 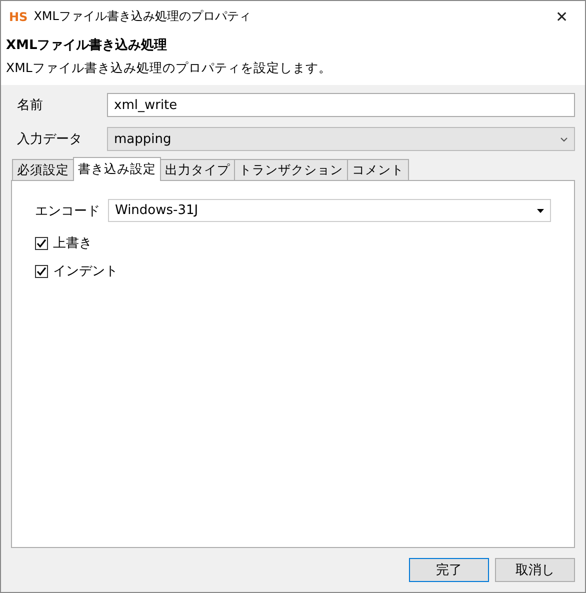 I want to click on encoding-label: エンコード, so click(x=67, y=211).